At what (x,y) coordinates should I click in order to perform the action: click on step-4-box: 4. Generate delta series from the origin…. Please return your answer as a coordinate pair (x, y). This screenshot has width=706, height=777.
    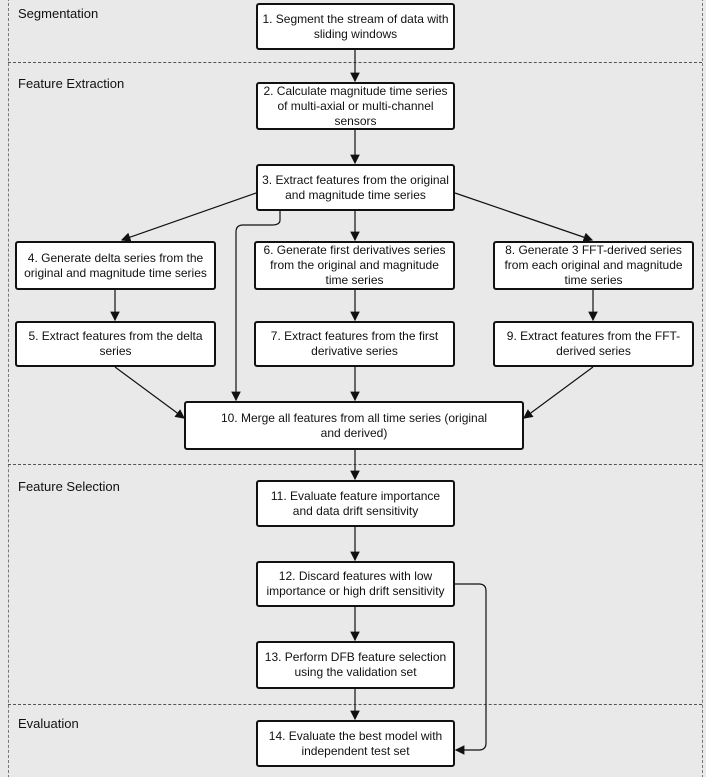
    Looking at the image, I should click on (115, 265).